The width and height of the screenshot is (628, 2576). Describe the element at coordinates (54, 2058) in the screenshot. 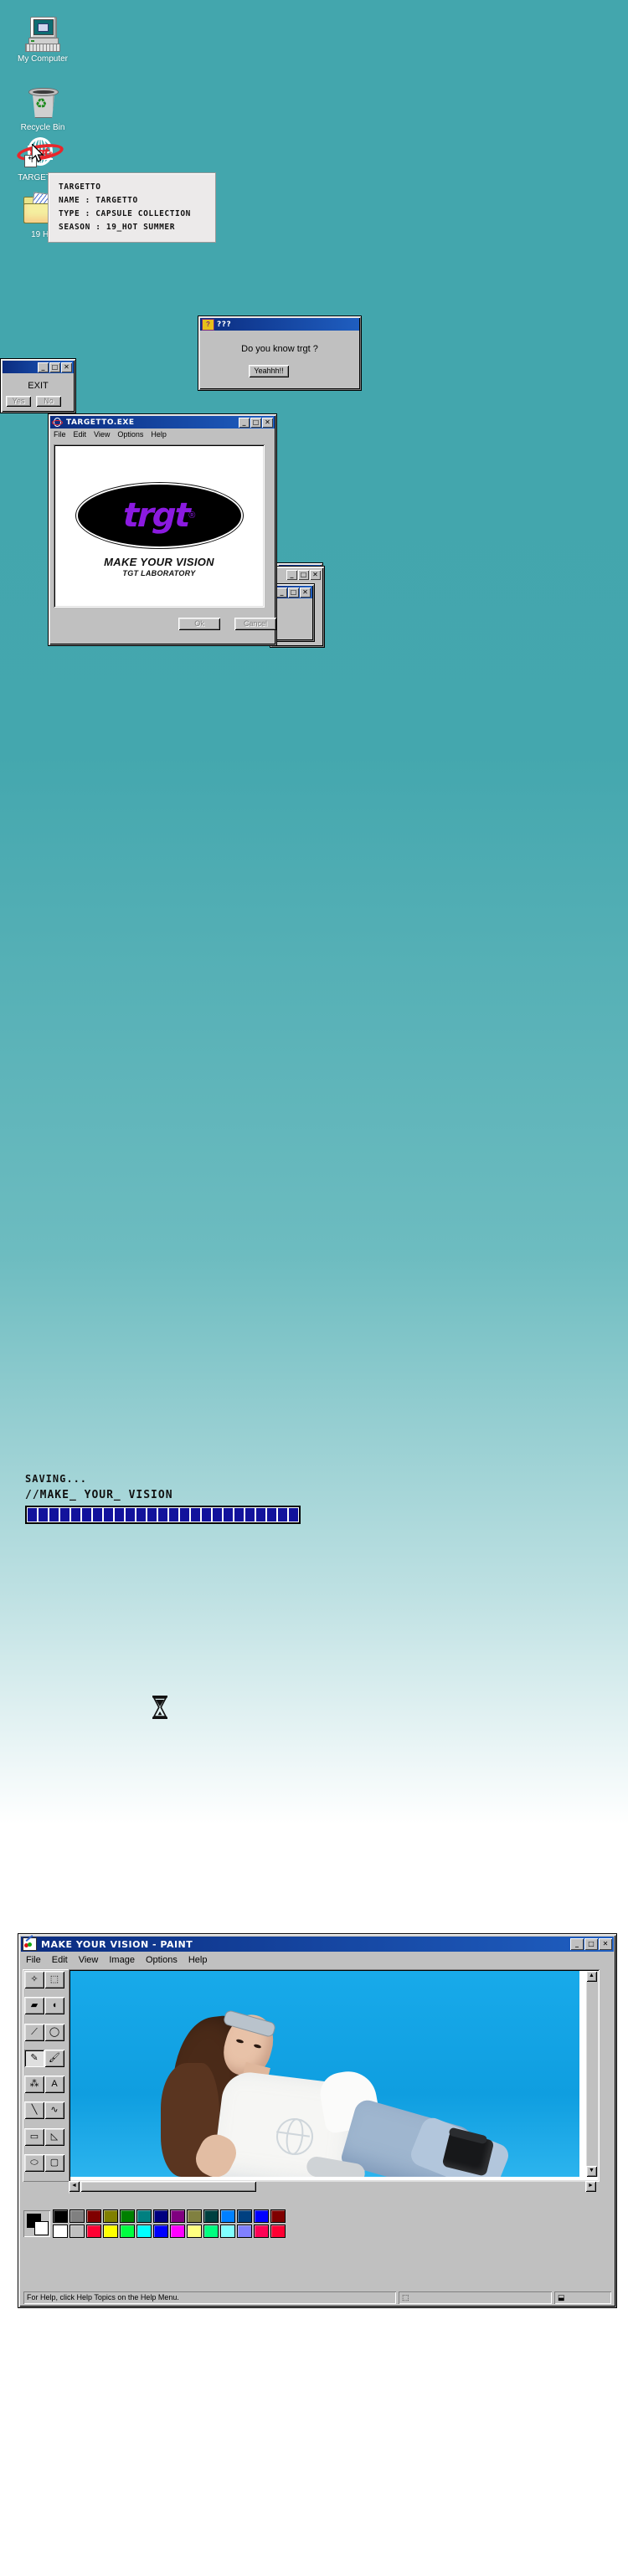

I see `brush-tool: 🖌` at that location.